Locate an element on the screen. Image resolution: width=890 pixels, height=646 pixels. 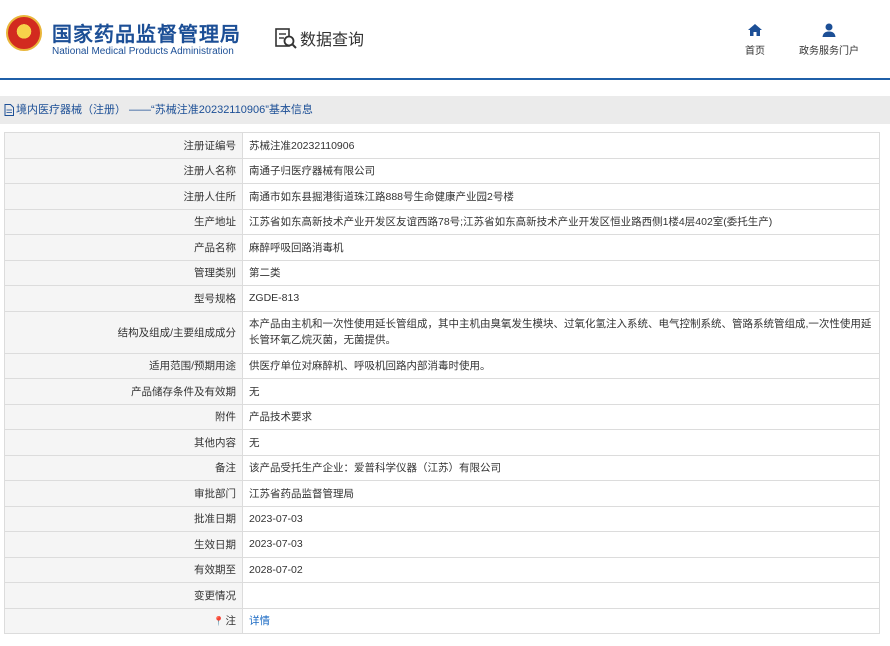
table-row: 其他内容 无 is located at coordinates (442, 442).